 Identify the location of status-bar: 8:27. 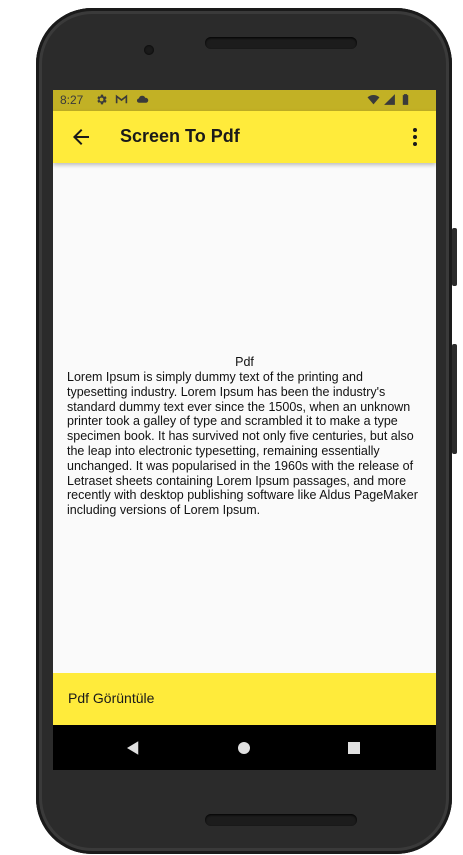
(244, 100).